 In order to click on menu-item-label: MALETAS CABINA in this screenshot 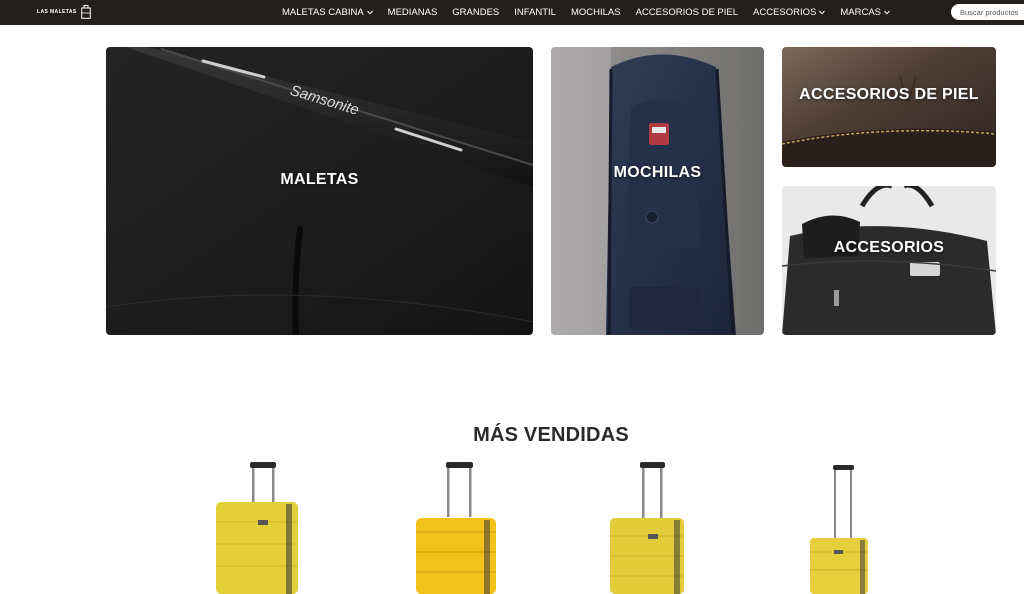, I will do `click(323, 12)`.